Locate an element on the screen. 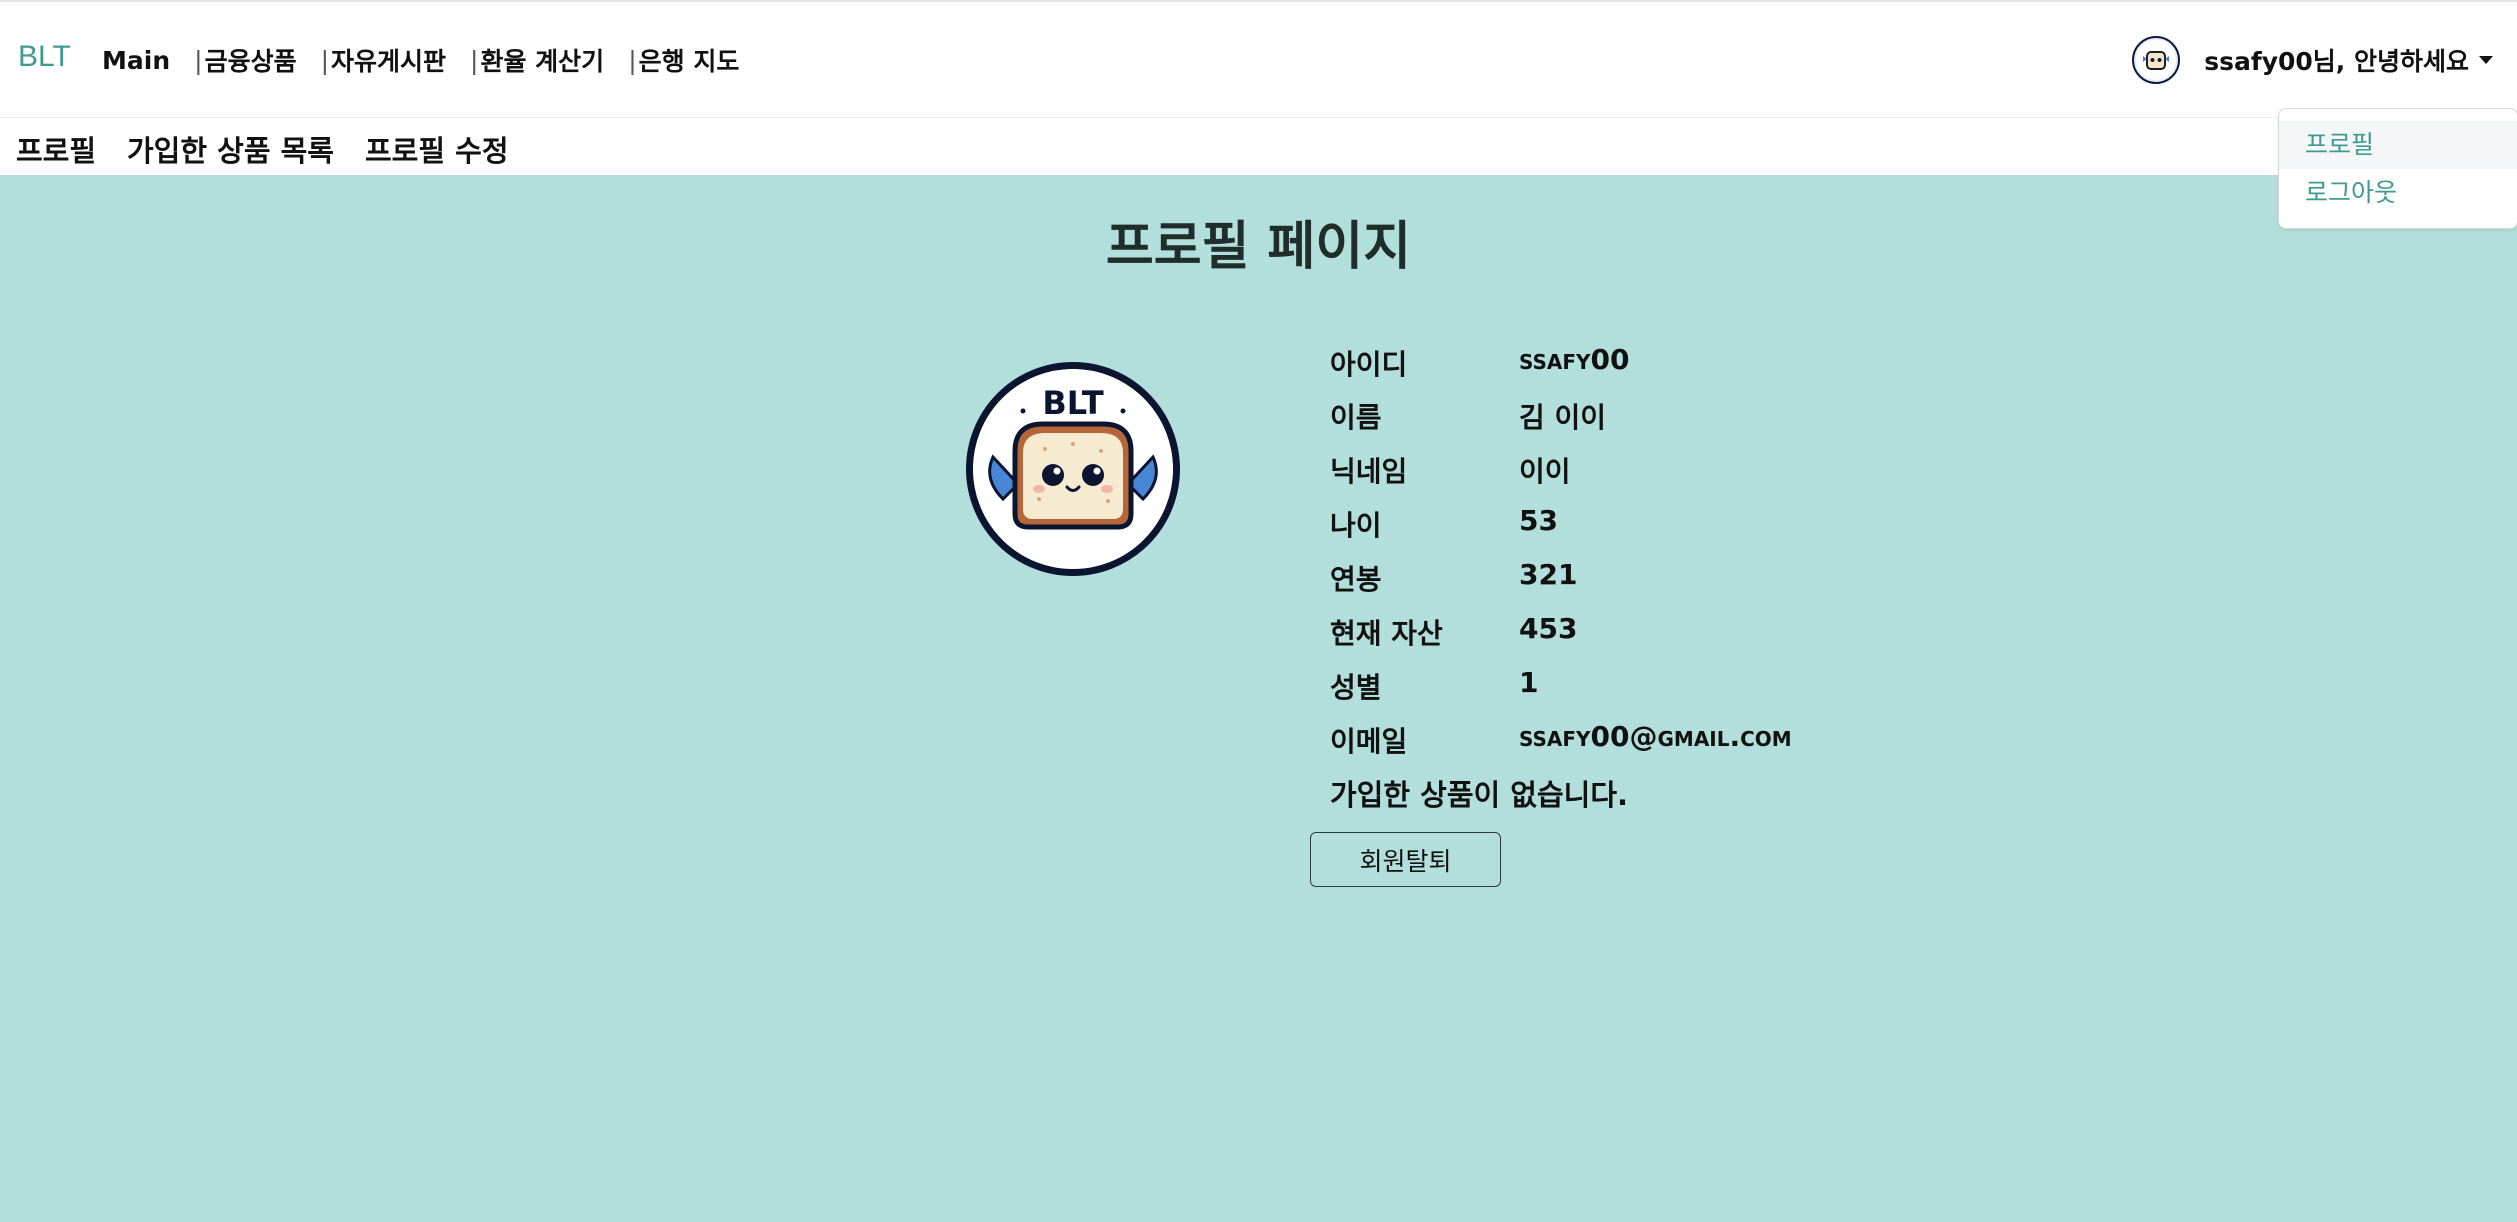 Image resolution: width=2517 pixels, height=1222 pixels. main-nav: Main | 금융상품 | 자유게시판 | 환율 계산기 | 은행 지도 is located at coordinates (420, 60).